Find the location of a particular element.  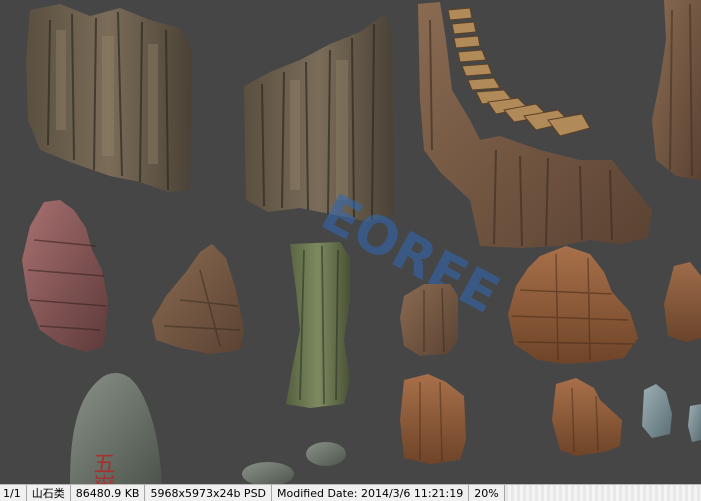

red-layered-rock is located at coordinates (65, 276).